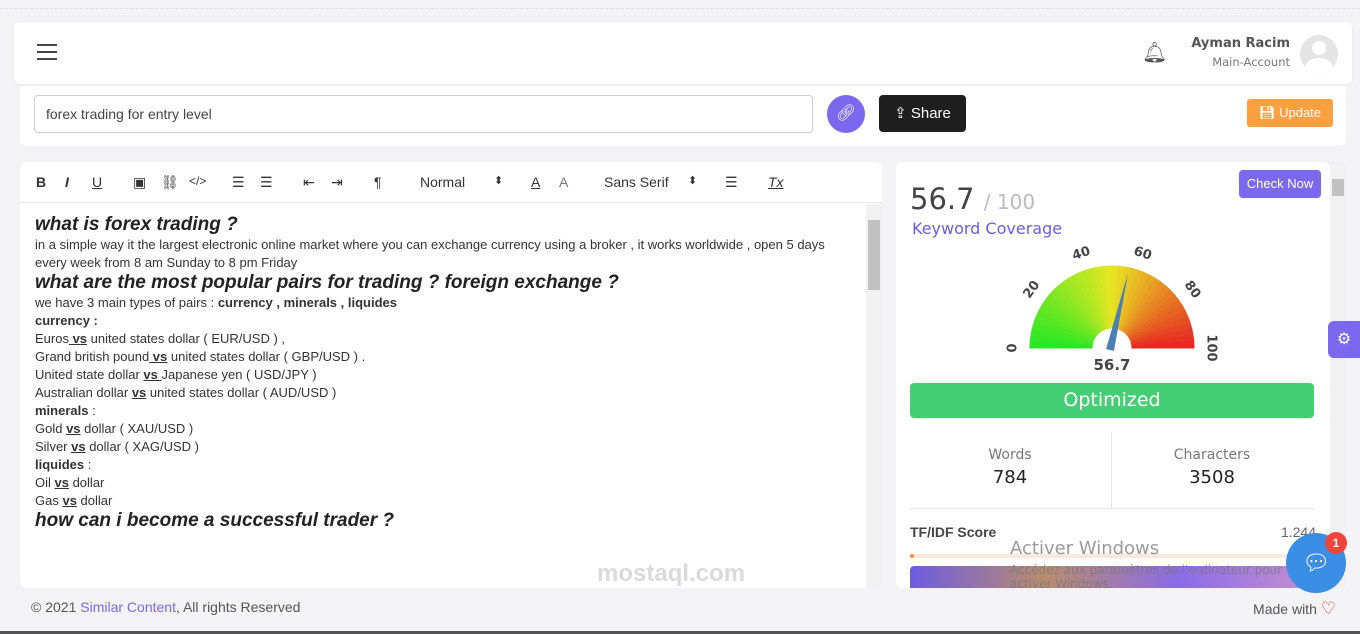  What do you see at coordinates (170, 182) in the screenshot?
I see `link-icon: ⛓` at bounding box center [170, 182].